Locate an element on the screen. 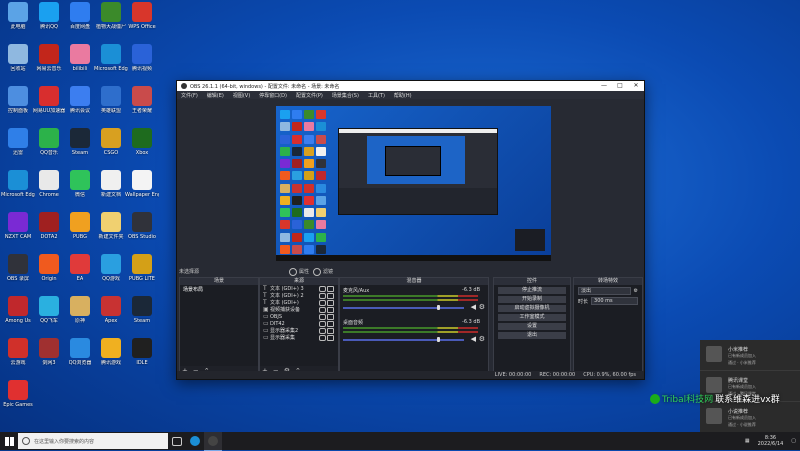  desktop-icon: 原神 is located at coordinates (80, 310).